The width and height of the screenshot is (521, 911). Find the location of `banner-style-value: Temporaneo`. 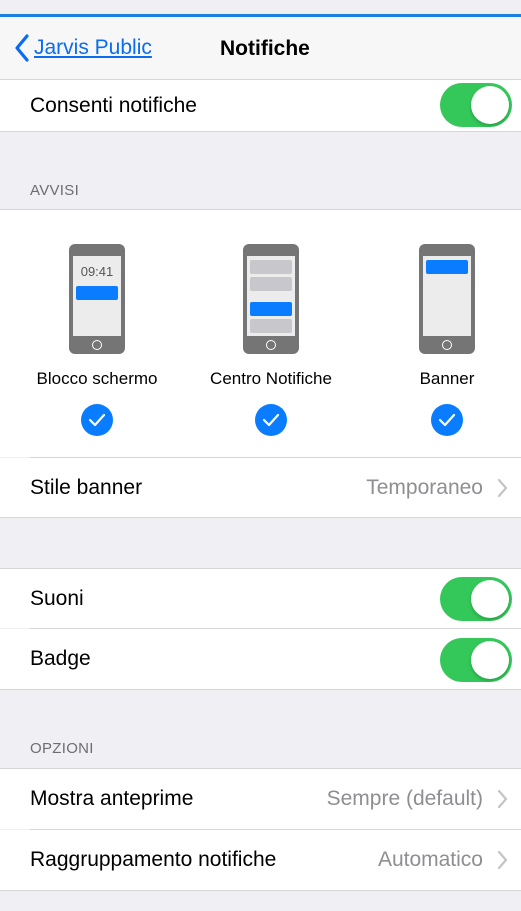

banner-style-value: Temporaneo is located at coordinates (424, 487).